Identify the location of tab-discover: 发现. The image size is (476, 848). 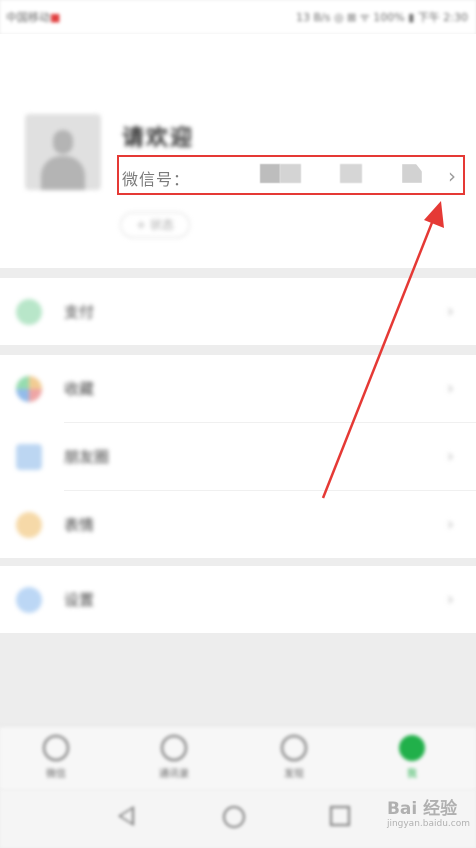
(294, 757).